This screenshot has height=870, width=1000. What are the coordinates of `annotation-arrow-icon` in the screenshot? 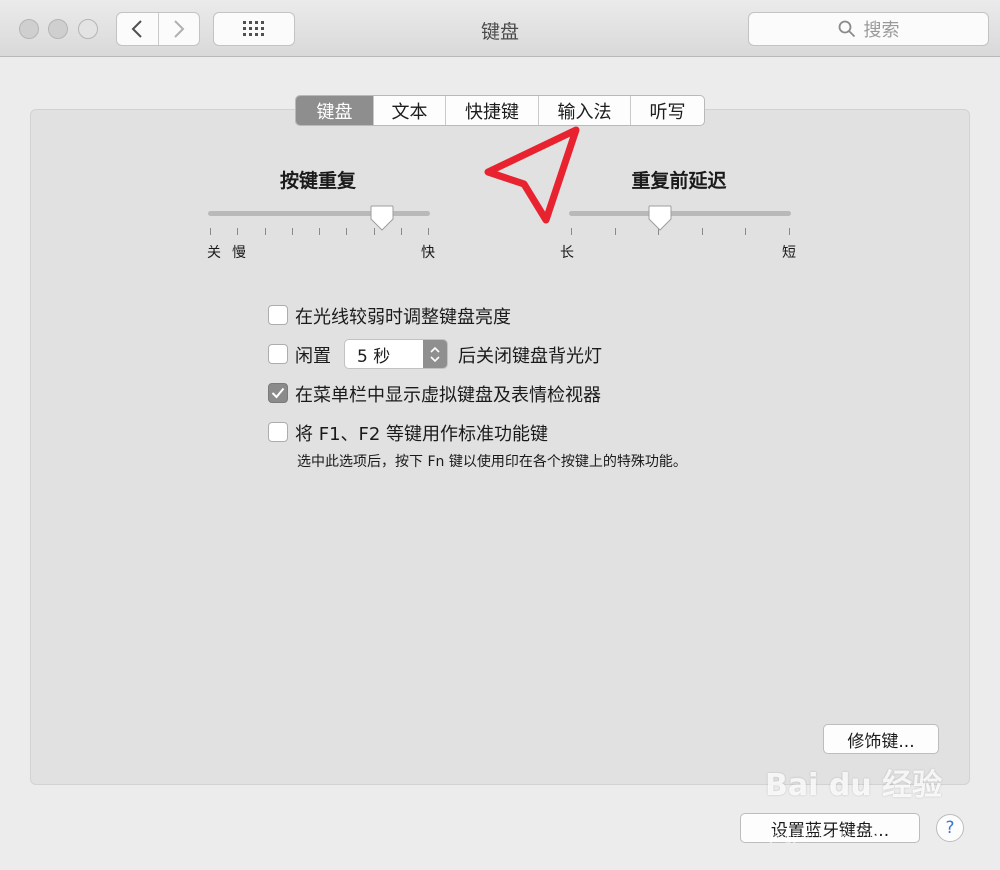 It's located at (532, 175).